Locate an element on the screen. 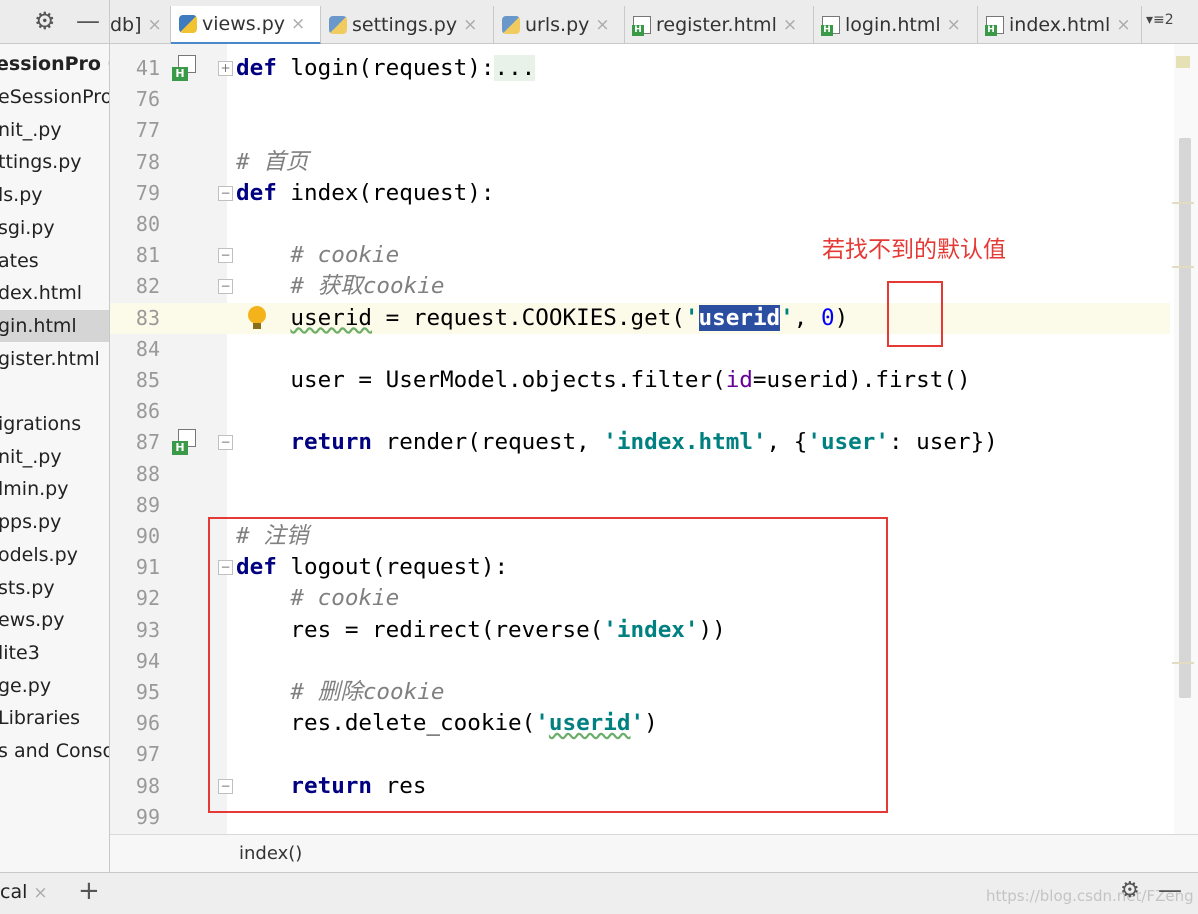  scrollbar-stripe is located at coordinates (1183, 203).